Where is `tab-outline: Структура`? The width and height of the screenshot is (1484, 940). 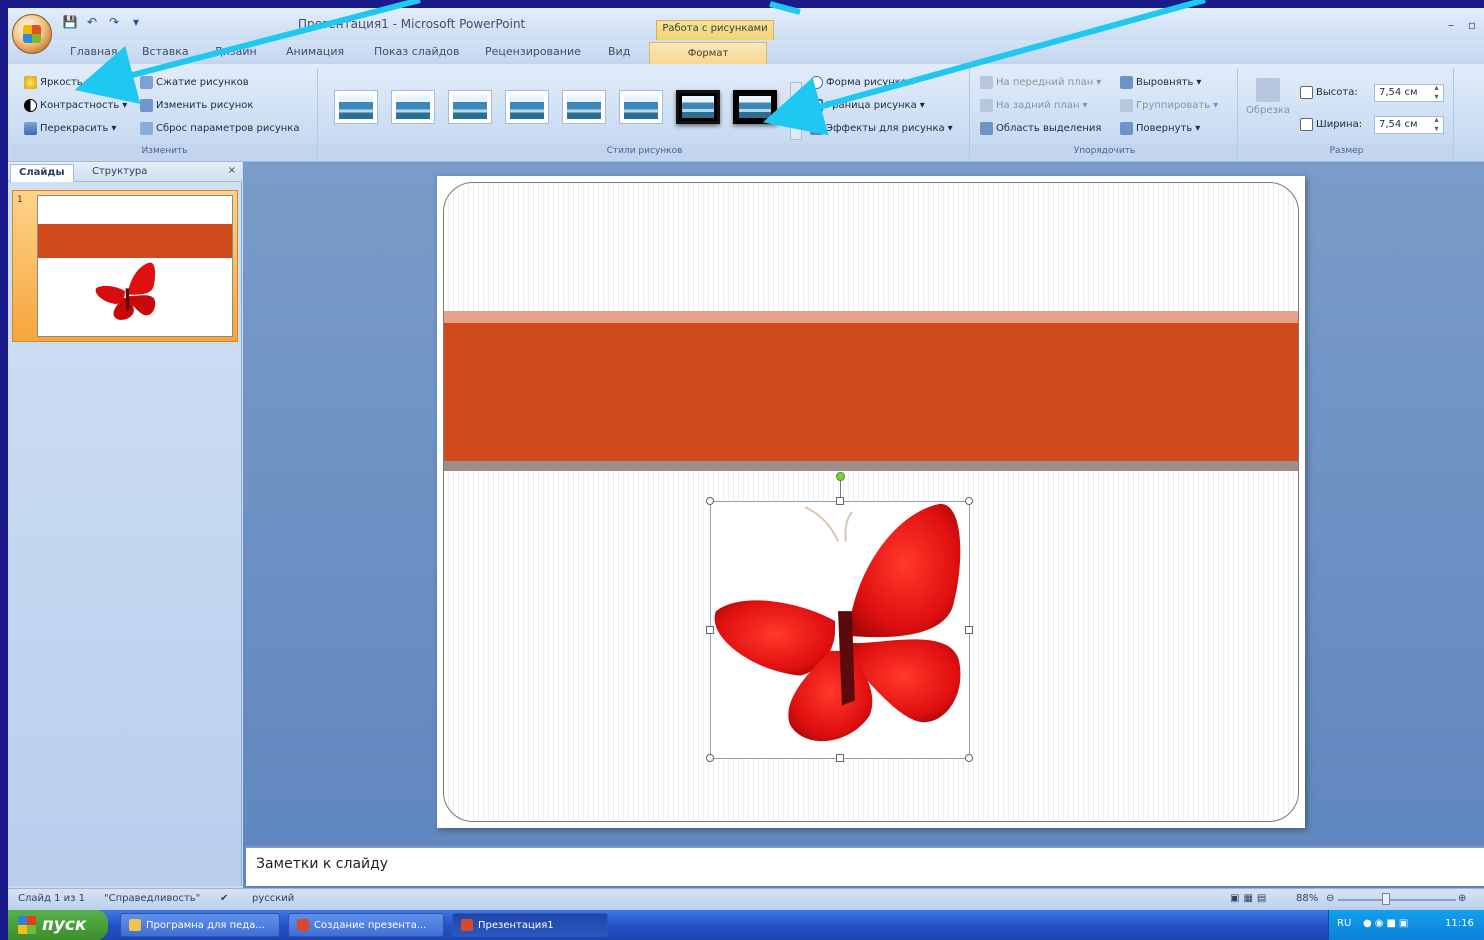
tab-outline: Структура is located at coordinates (119, 173).